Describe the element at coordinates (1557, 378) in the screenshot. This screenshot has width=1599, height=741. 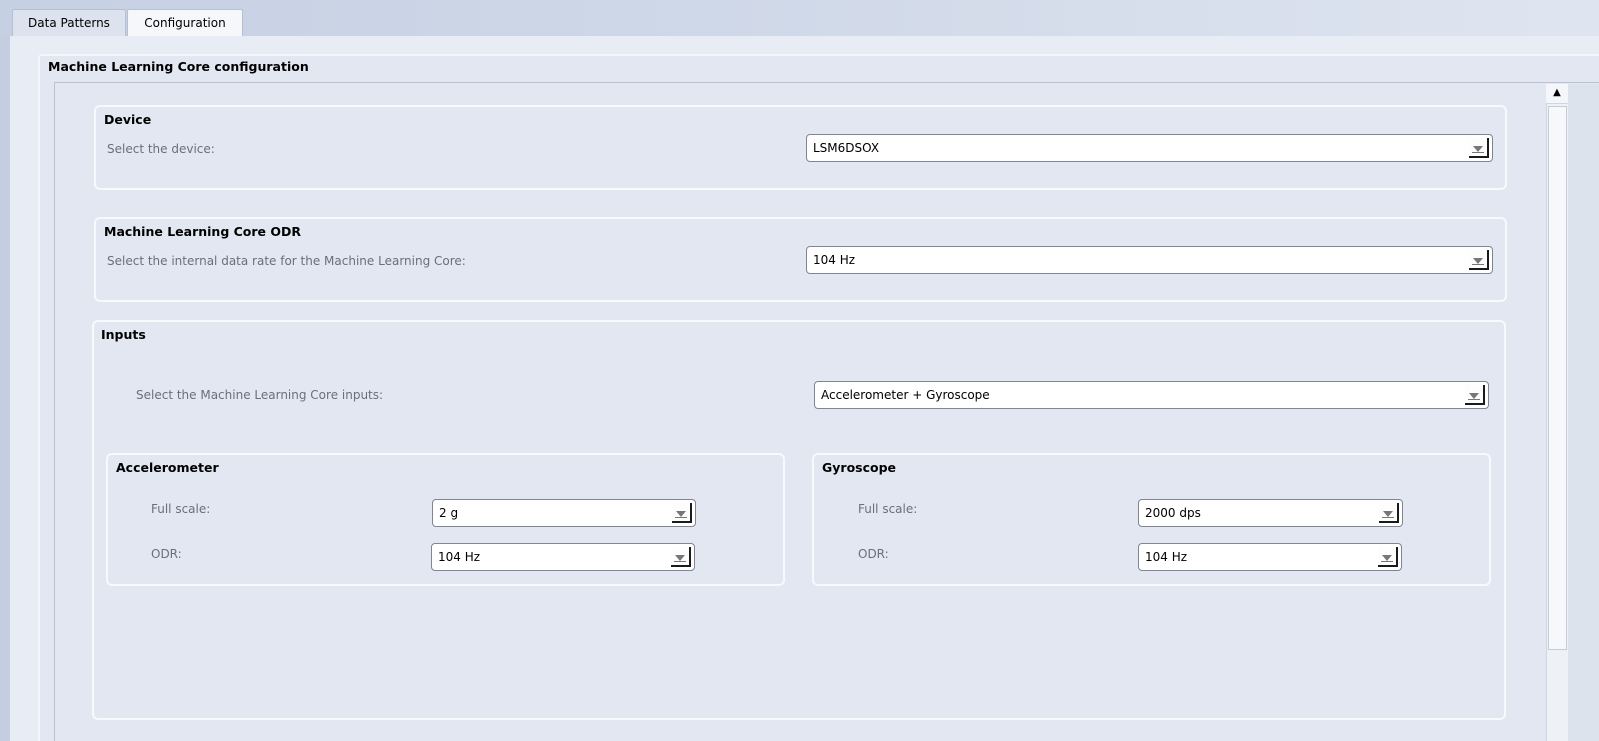
I see `scrollbar-thumb` at that location.